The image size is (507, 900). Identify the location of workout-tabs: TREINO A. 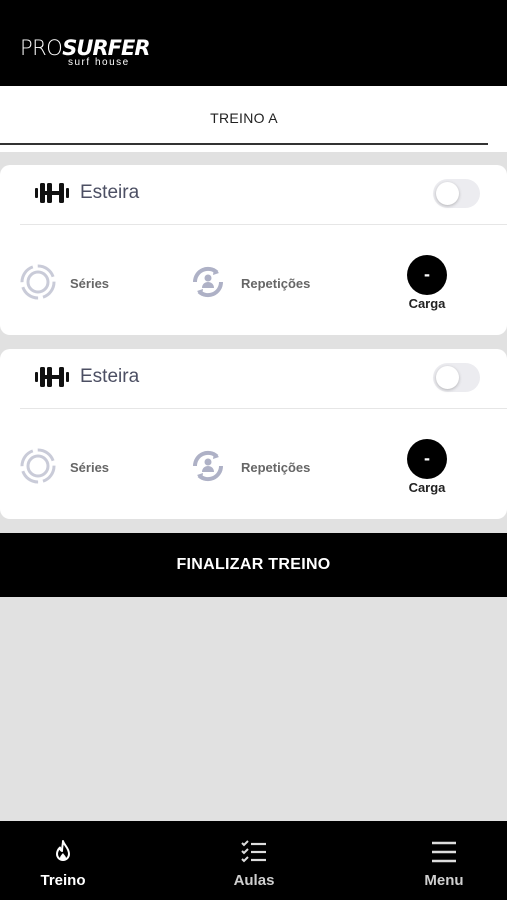
(253, 119).